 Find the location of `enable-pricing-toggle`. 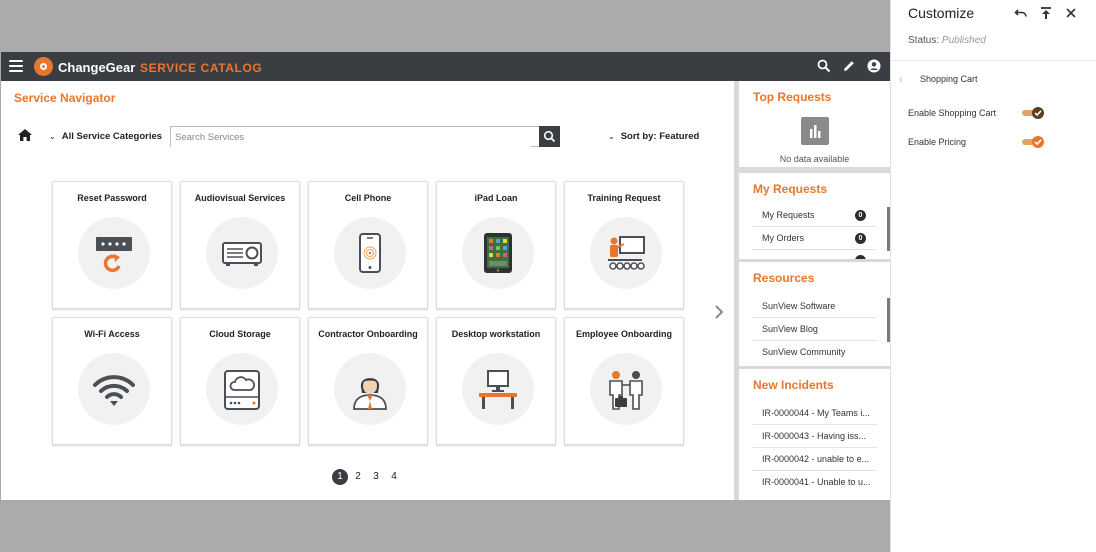

enable-pricing-toggle is located at coordinates (1033, 142).